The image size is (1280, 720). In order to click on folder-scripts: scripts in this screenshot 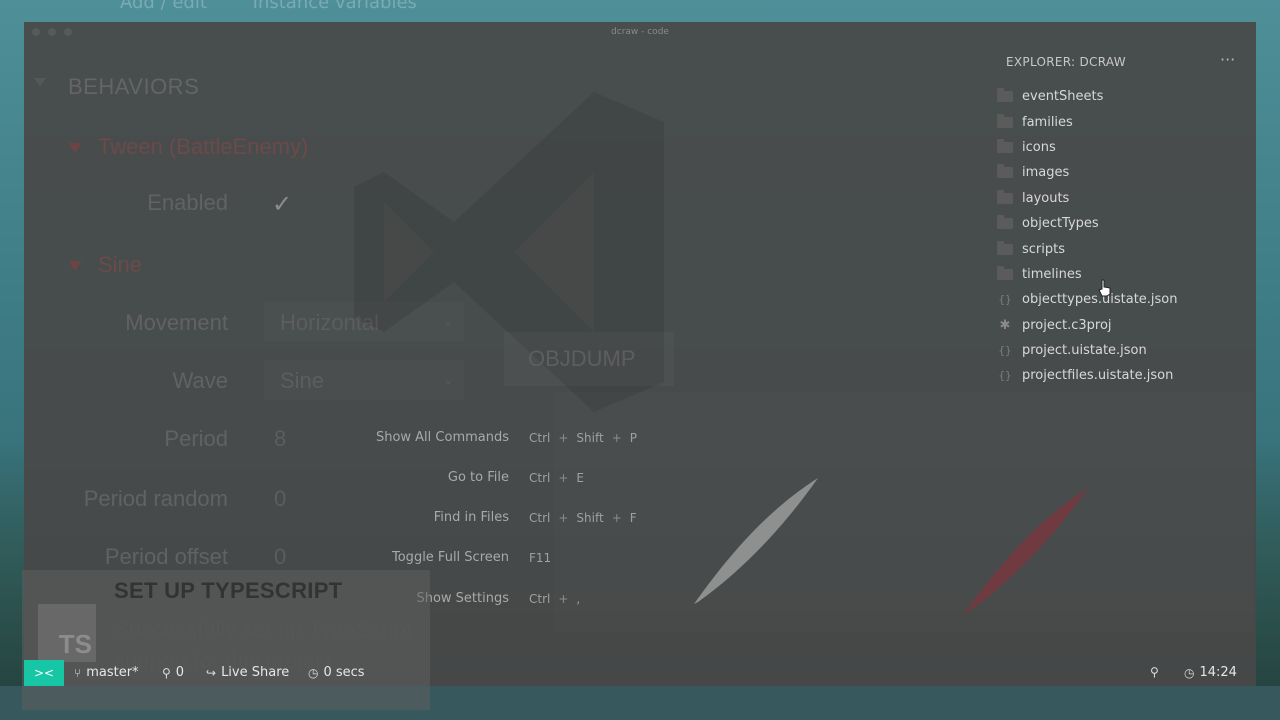, I will do `click(1125, 248)`.